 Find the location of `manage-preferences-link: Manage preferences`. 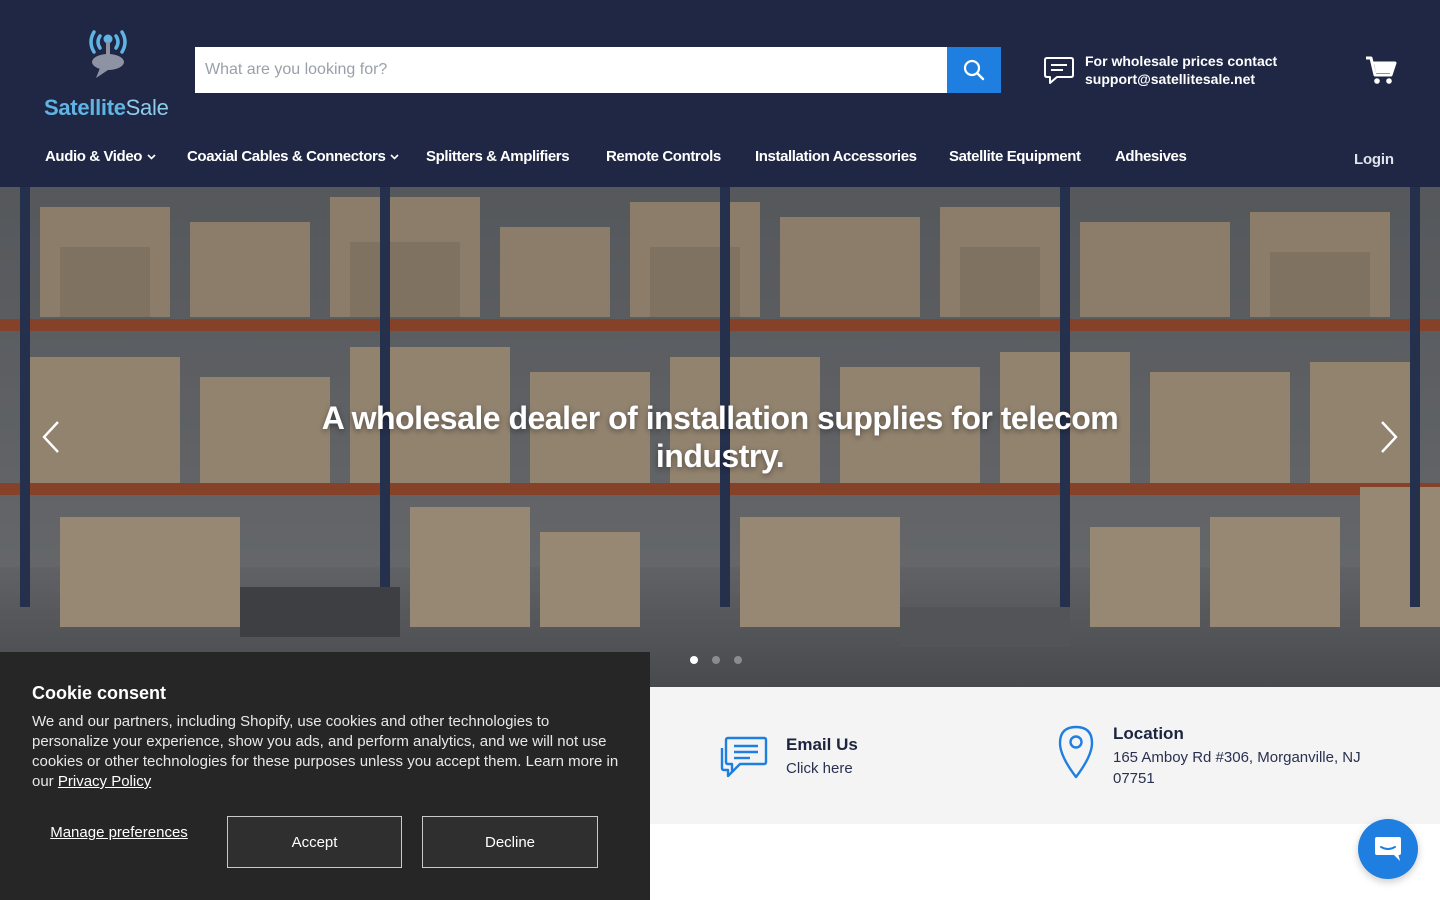

manage-preferences-link: Manage preferences is located at coordinates (119, 833).